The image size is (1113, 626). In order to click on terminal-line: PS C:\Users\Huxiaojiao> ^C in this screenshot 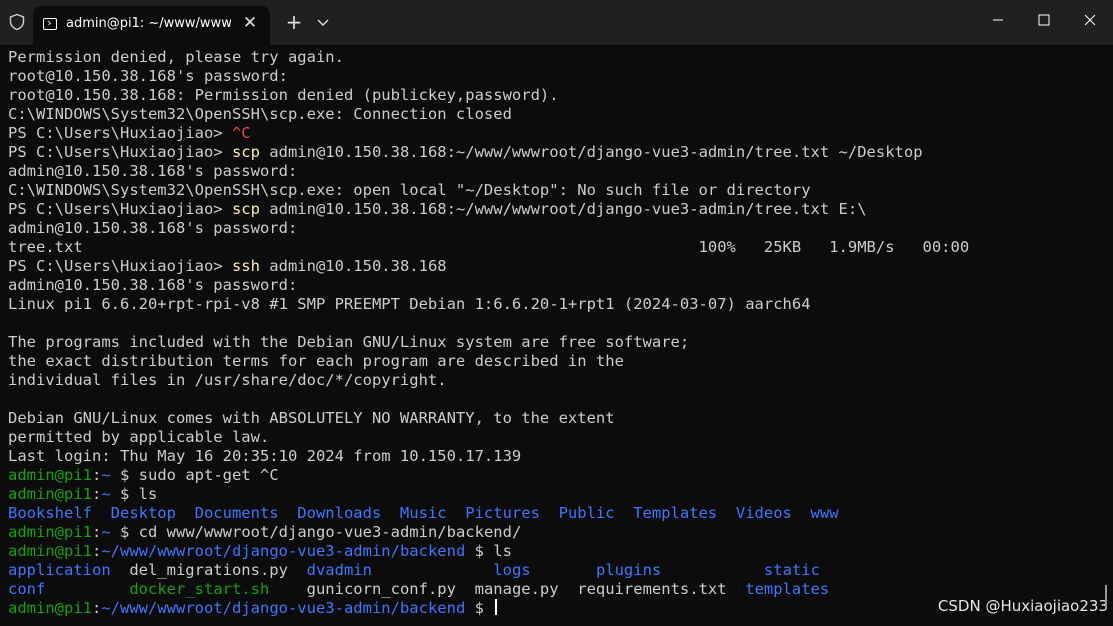, I will do `click(555, 133)`.